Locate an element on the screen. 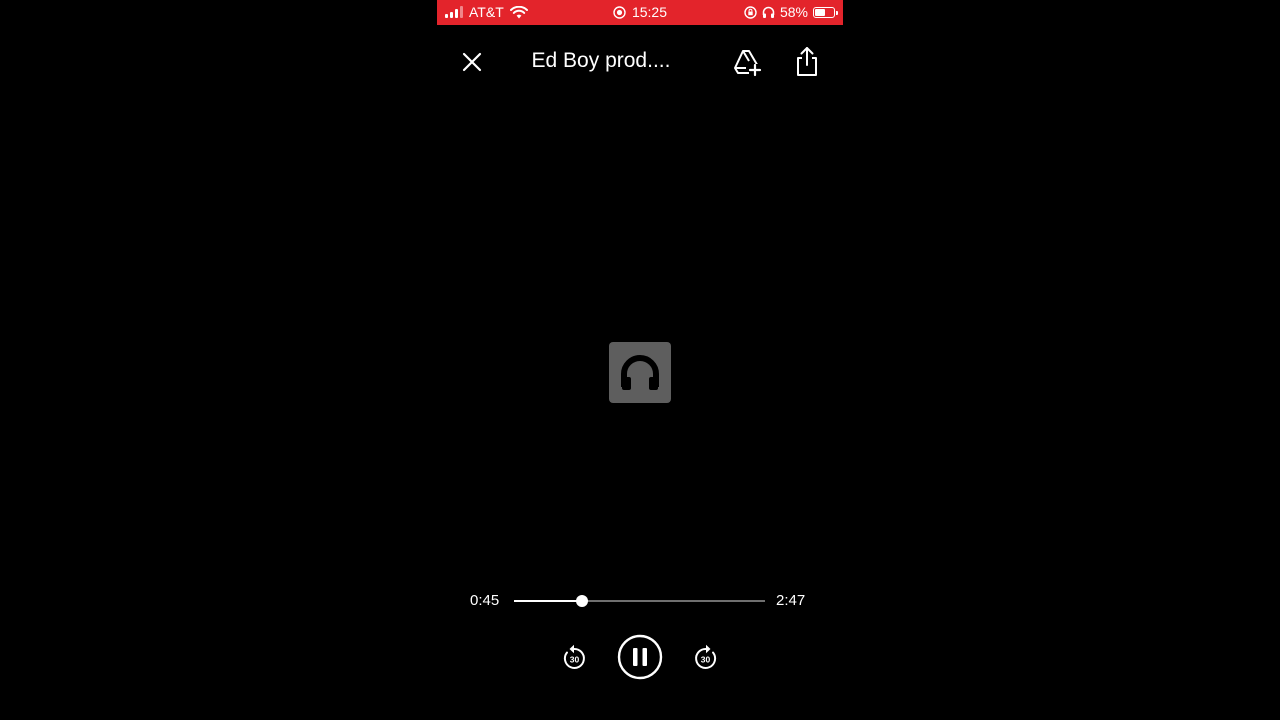 The image size is (1280, 720). rewind-seconds-label: 30 is located at coordinates (575, 660).